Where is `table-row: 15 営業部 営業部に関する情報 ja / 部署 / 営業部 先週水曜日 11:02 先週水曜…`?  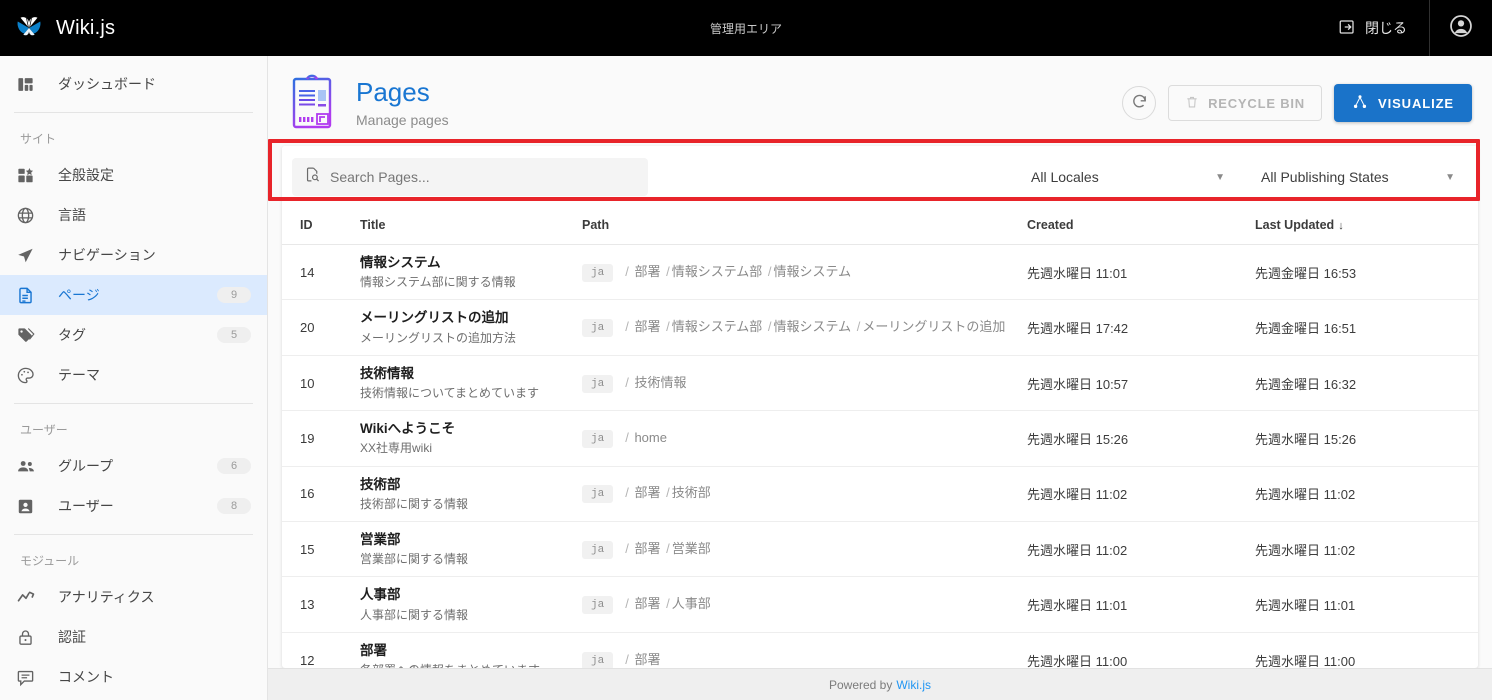 table-row: 15 営業部 営業部に関する情報 ja / 部署 / 営業部 先週水曜日 11:02 先週水曜… is located at coordinates (880, 549).